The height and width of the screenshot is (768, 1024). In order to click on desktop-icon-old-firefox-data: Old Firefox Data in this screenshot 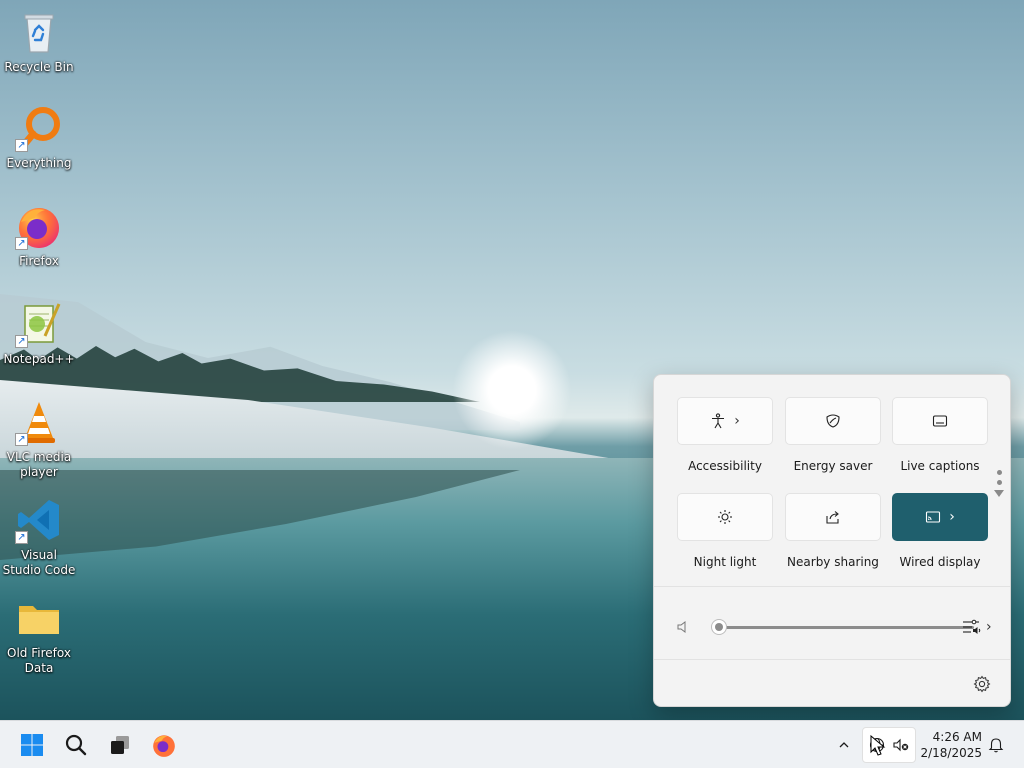, I will do `click(39, 635)`.